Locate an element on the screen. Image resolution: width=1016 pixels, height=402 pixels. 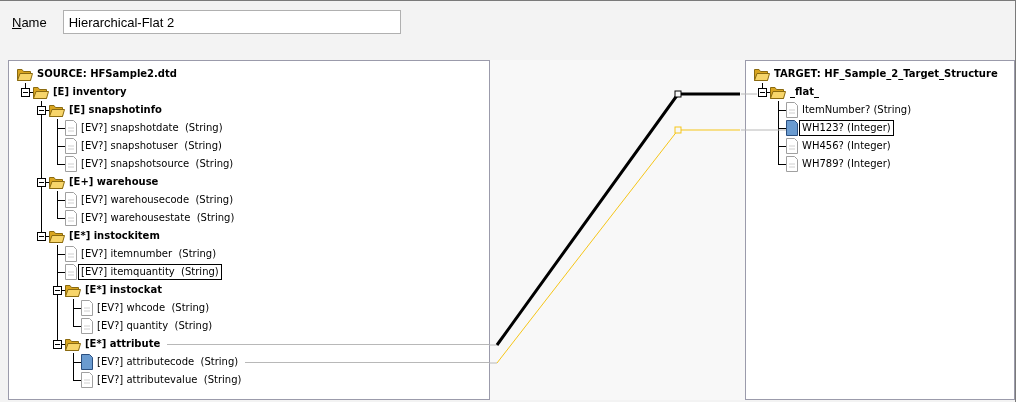
node-label: SOURCE: HFSample2.dtd is located at coordinates (107, 74).